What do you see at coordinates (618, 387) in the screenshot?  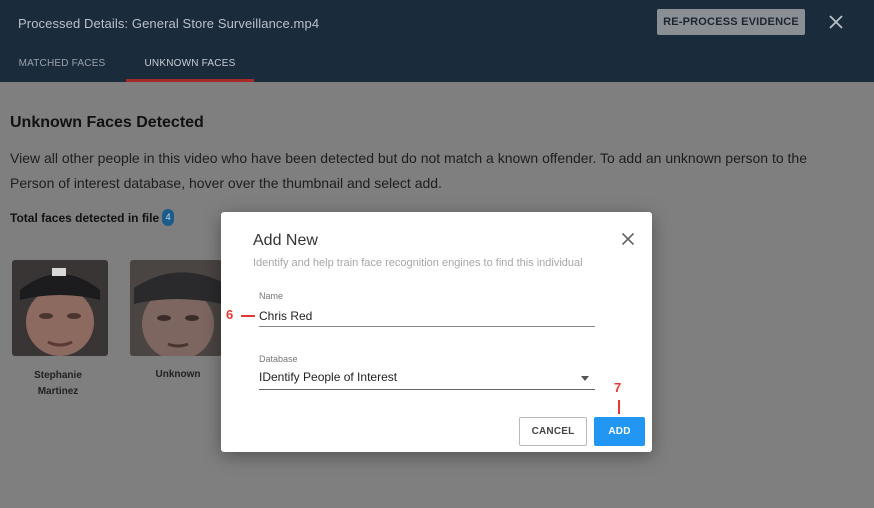 I see `callout-step-7: 7` at bounding box center [618, 387].